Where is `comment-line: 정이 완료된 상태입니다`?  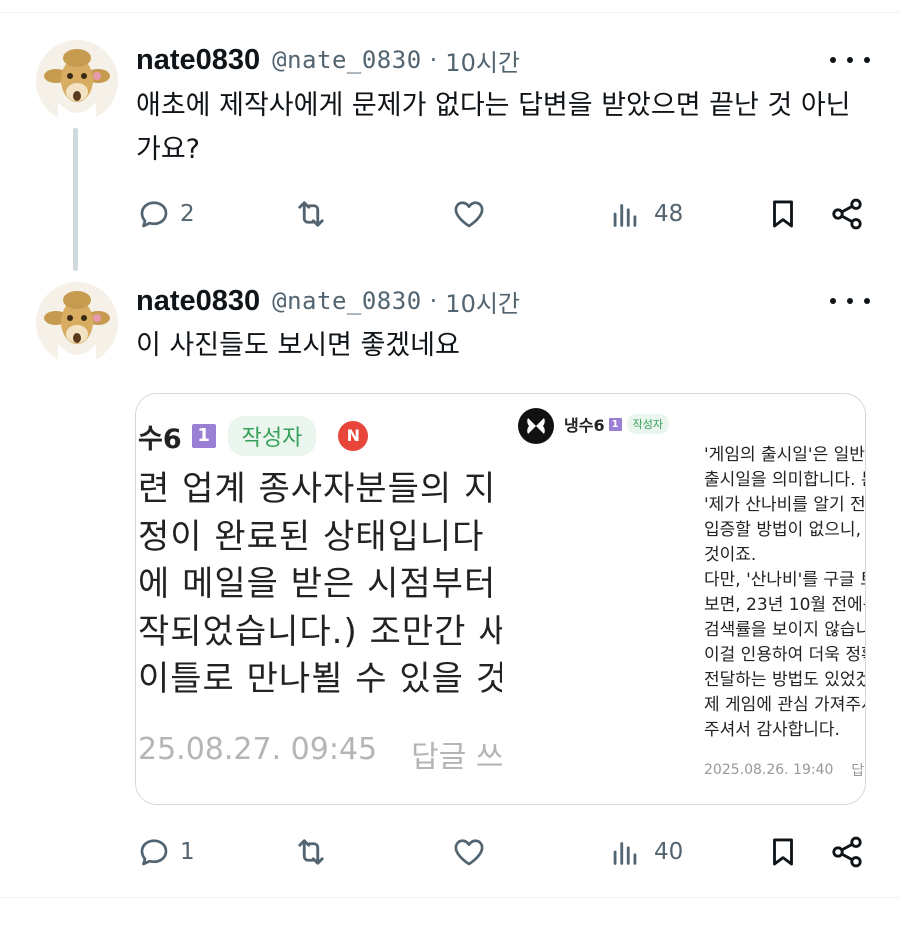 comment-line: 정이 완료된 상태입니다 is located at coordinates (311, 536).